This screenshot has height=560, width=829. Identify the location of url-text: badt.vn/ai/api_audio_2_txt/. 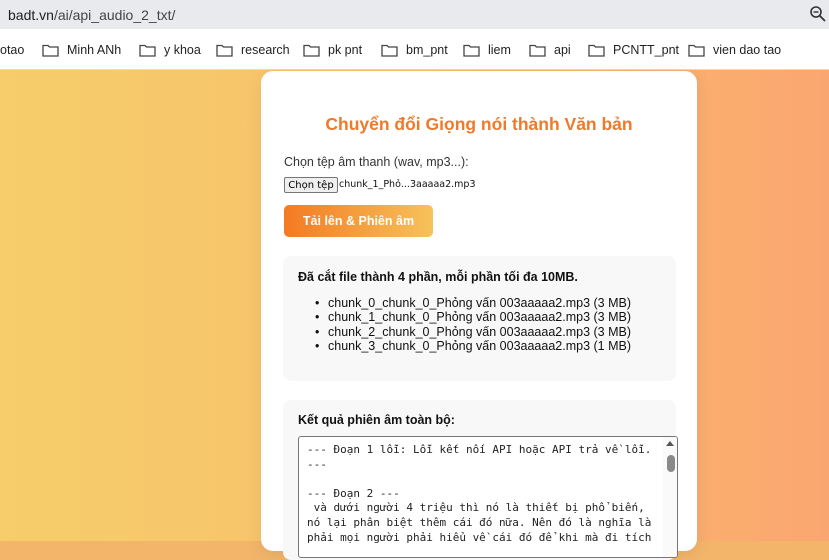
(91, 15).